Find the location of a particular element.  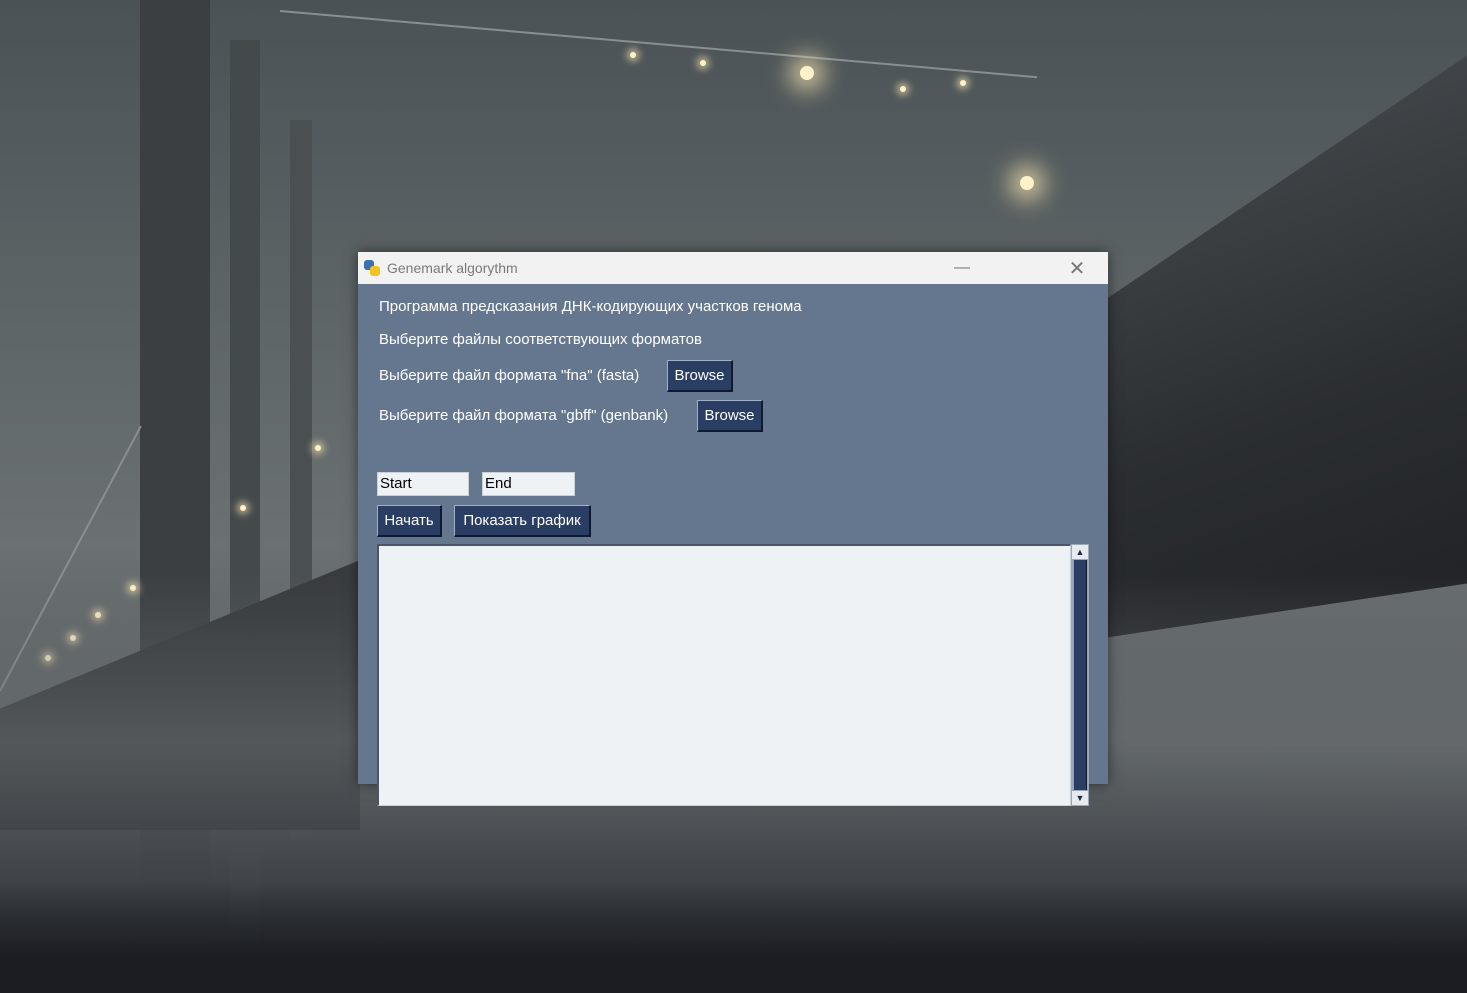

close-button: ✕ is located at coordinates (1077, 268).